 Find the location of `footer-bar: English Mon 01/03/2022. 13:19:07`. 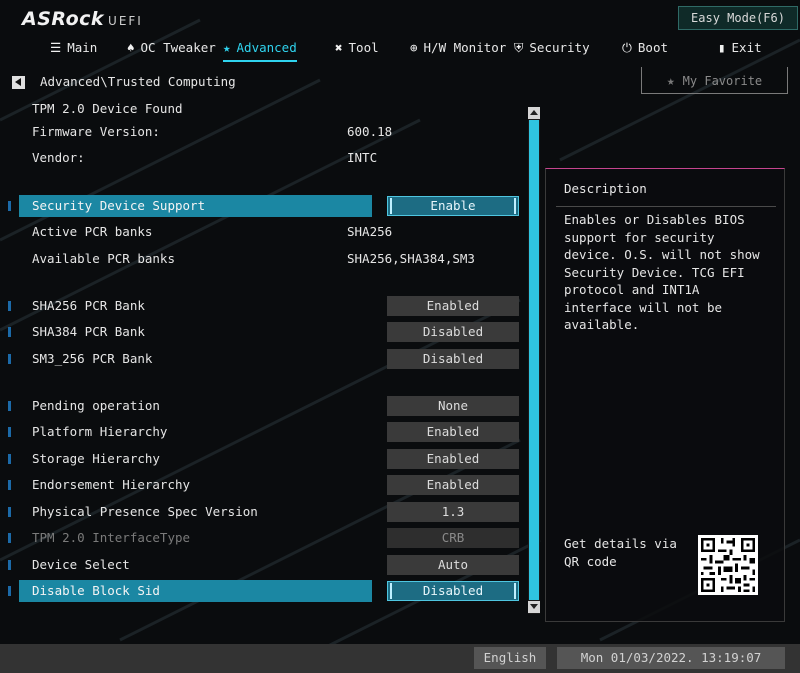

footer-bar: English Mon 01/03/2022. 13:19:07 is located at coordinates (400, 658).